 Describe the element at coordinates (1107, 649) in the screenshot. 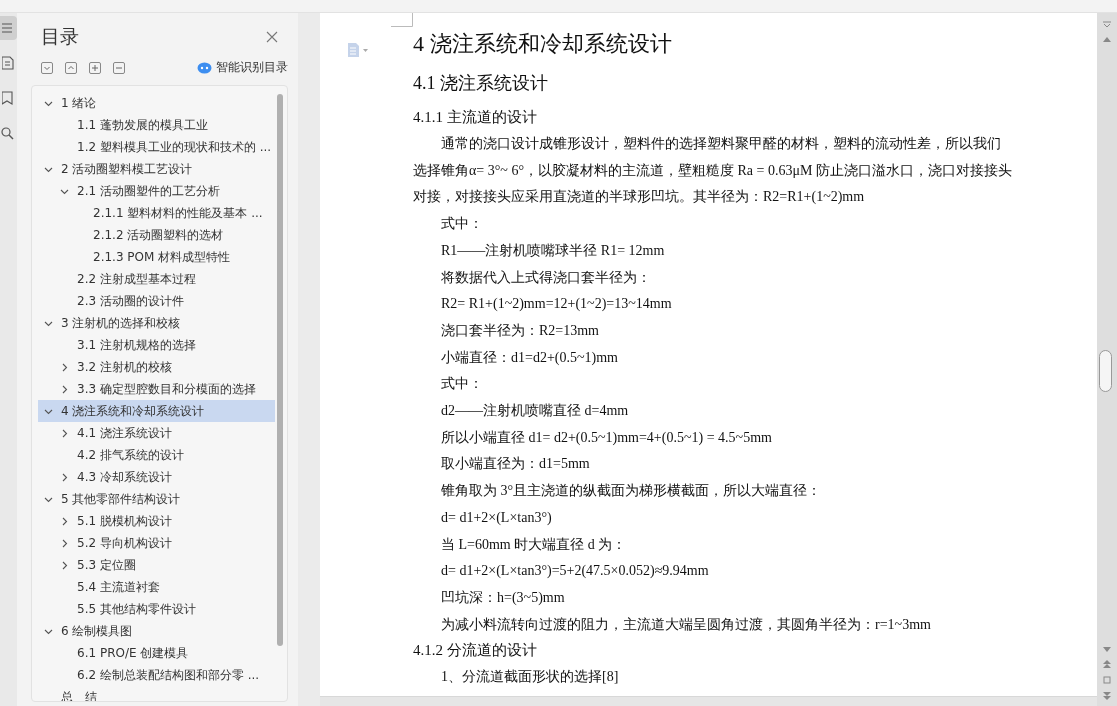

I see `scroll-down-icon` at that location.